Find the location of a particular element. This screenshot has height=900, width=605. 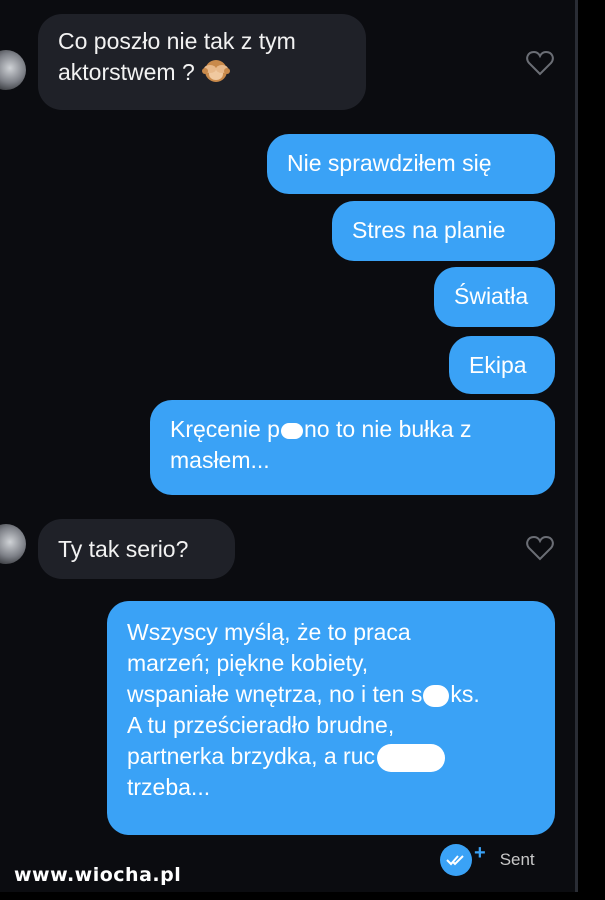

message-text: Stres na planie is located at coordinates (429, 230).